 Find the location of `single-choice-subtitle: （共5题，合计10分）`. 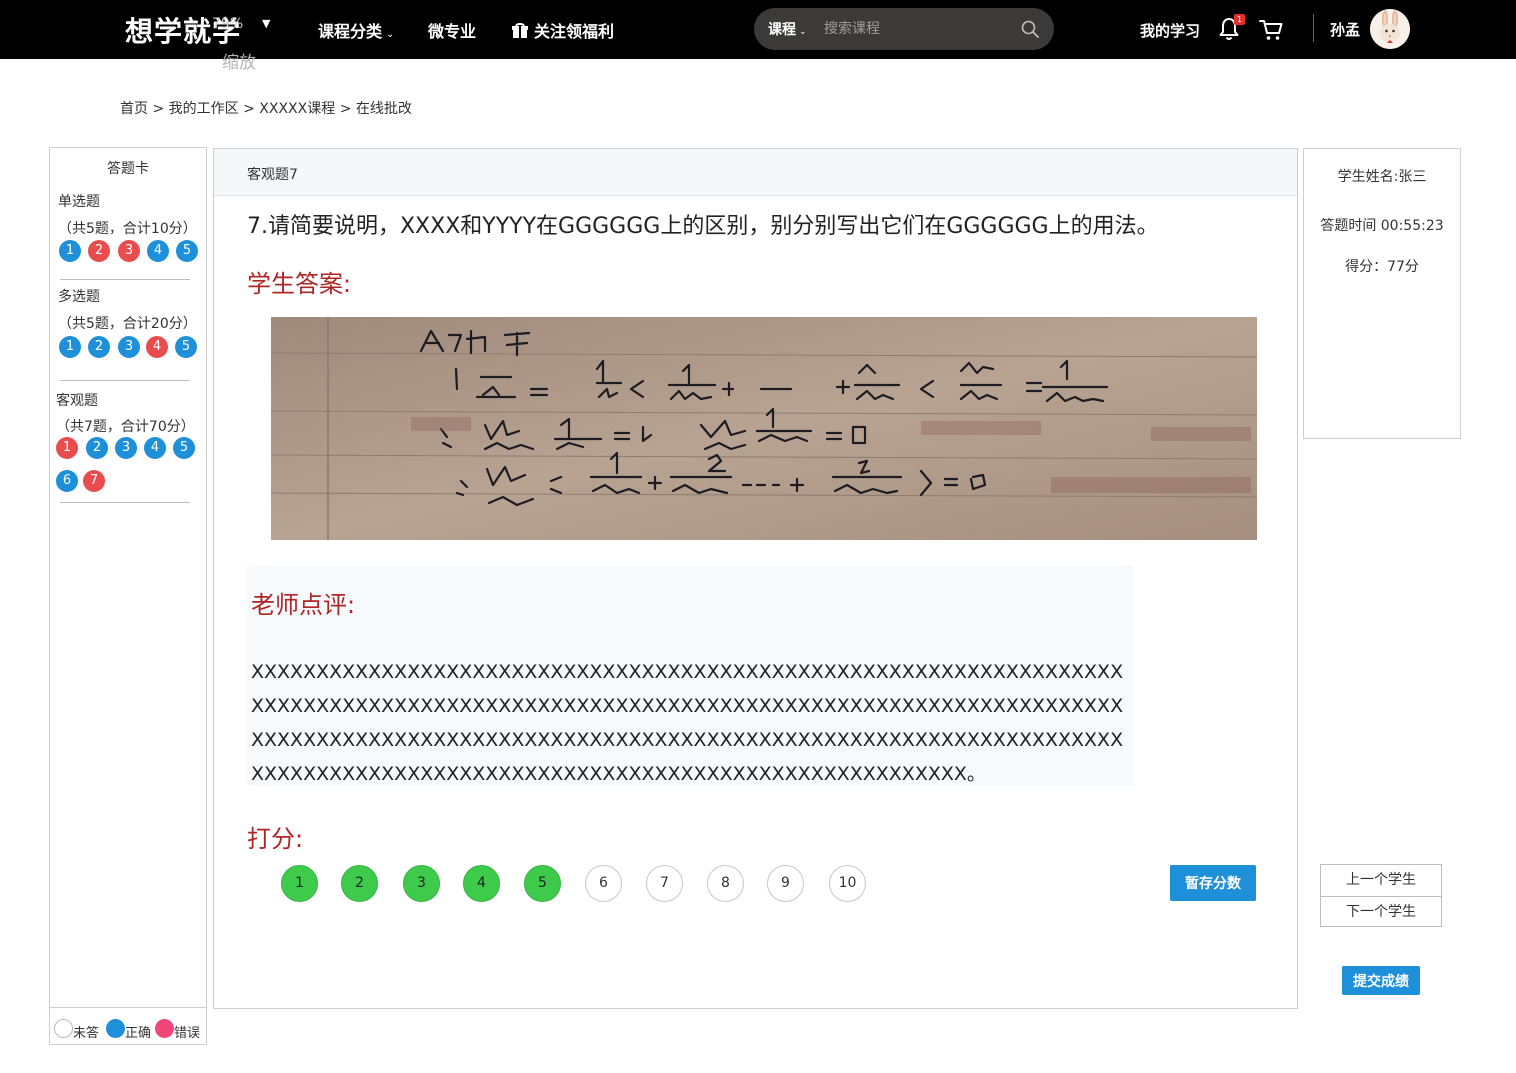

single-choice-subtitle: （共5题，合计10分） is located at coordinates (127, 229).